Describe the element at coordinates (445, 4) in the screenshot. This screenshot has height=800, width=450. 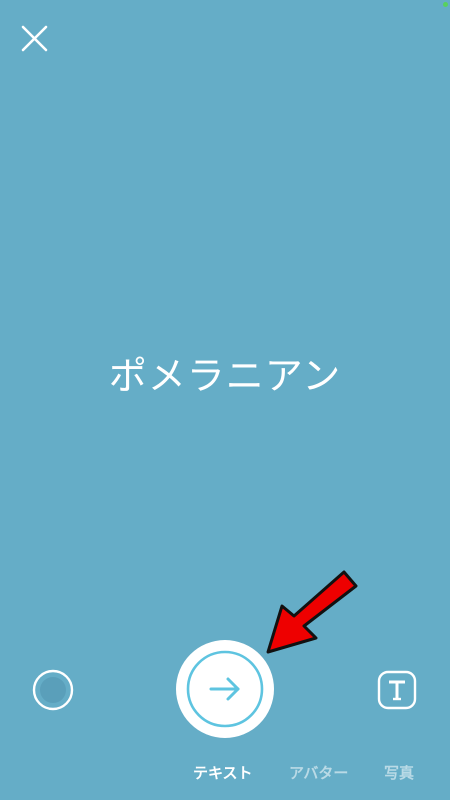
I see `status-indicator` at that location.